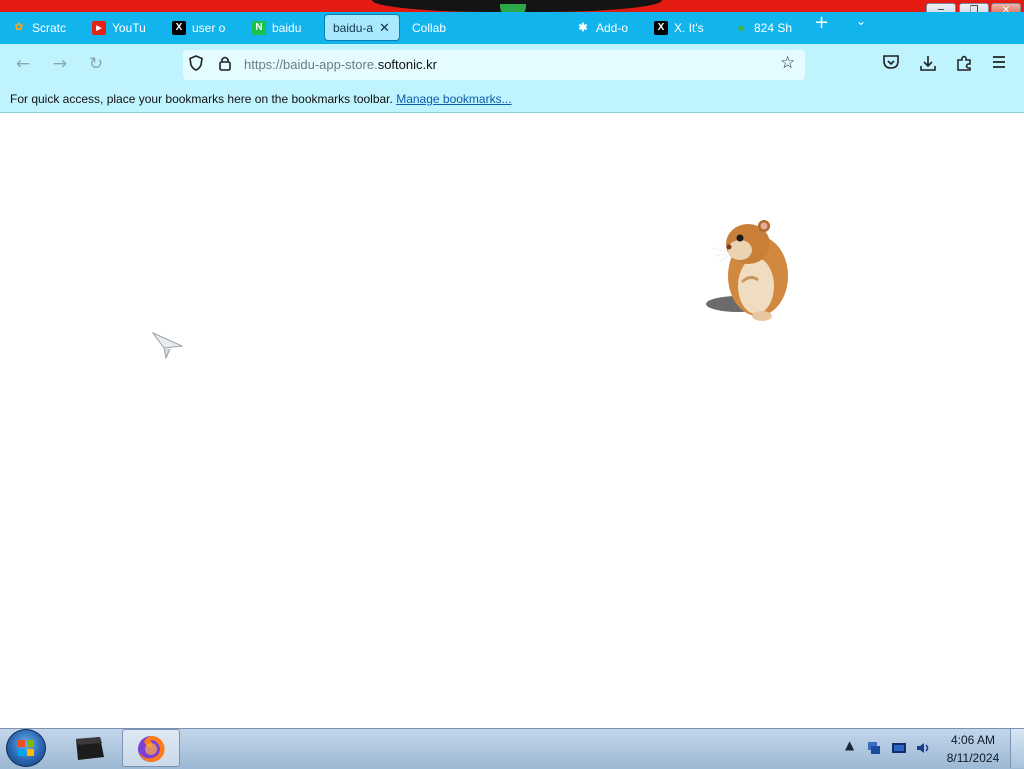 This screenshot has height=769, width=1024. What do you see at coordinates (741, 27) in the screenshot?
I see `leaf-icon: ●` at bounding box center [741, 27].